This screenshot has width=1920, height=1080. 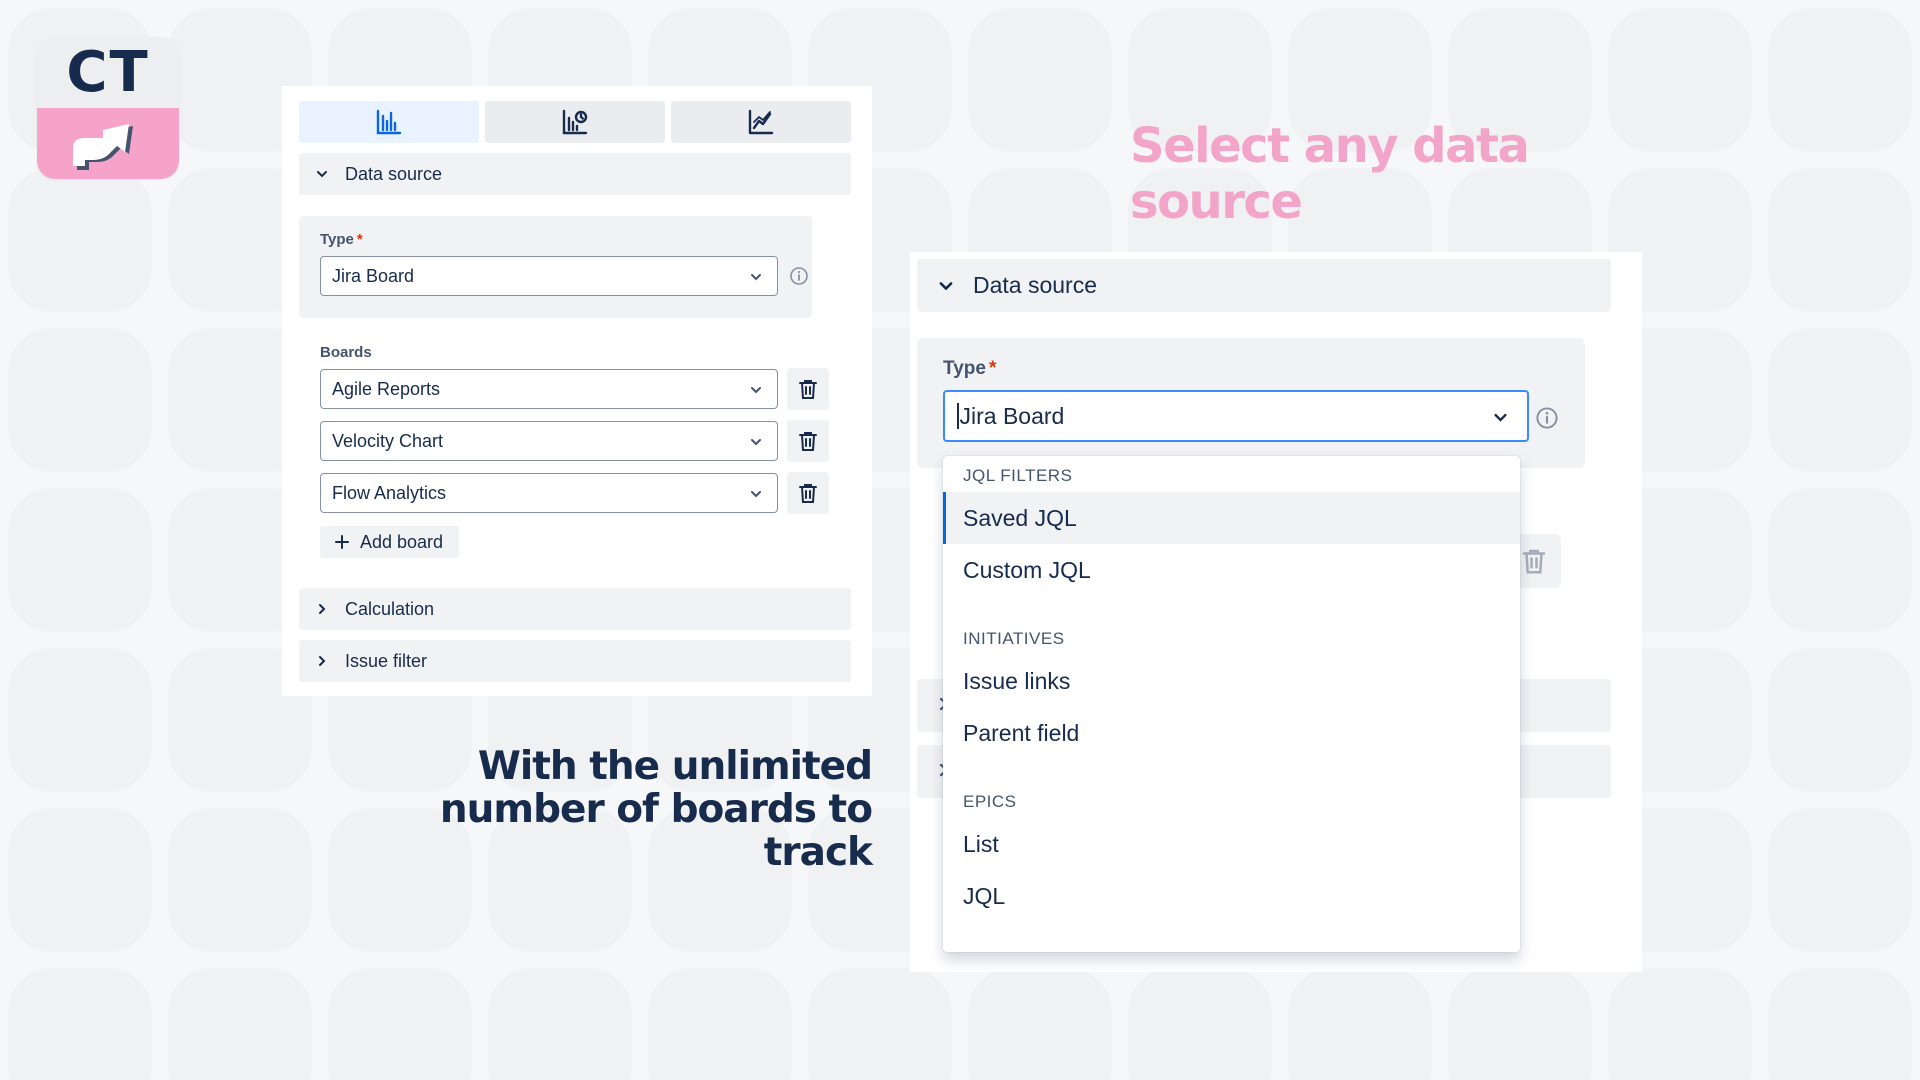 What do you see at coordinates (386, 660) in the screenshot?
I see `issue-filter-title: Issue filter` at bounding box center [386, 660].